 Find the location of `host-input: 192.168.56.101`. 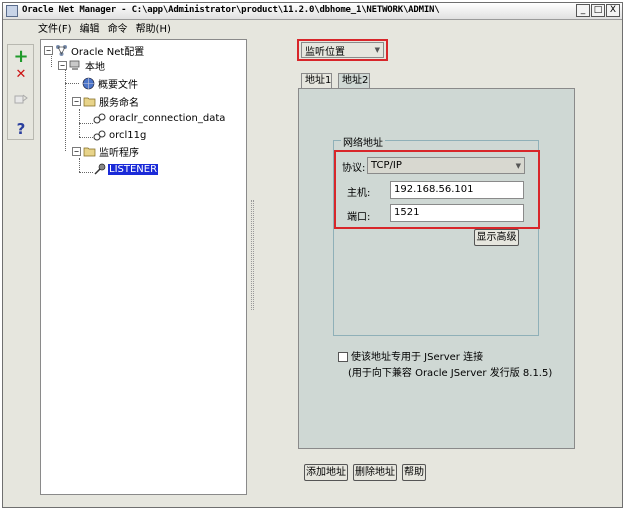

host-input: 192.168.56.101 is located at coordinates (457, 190).